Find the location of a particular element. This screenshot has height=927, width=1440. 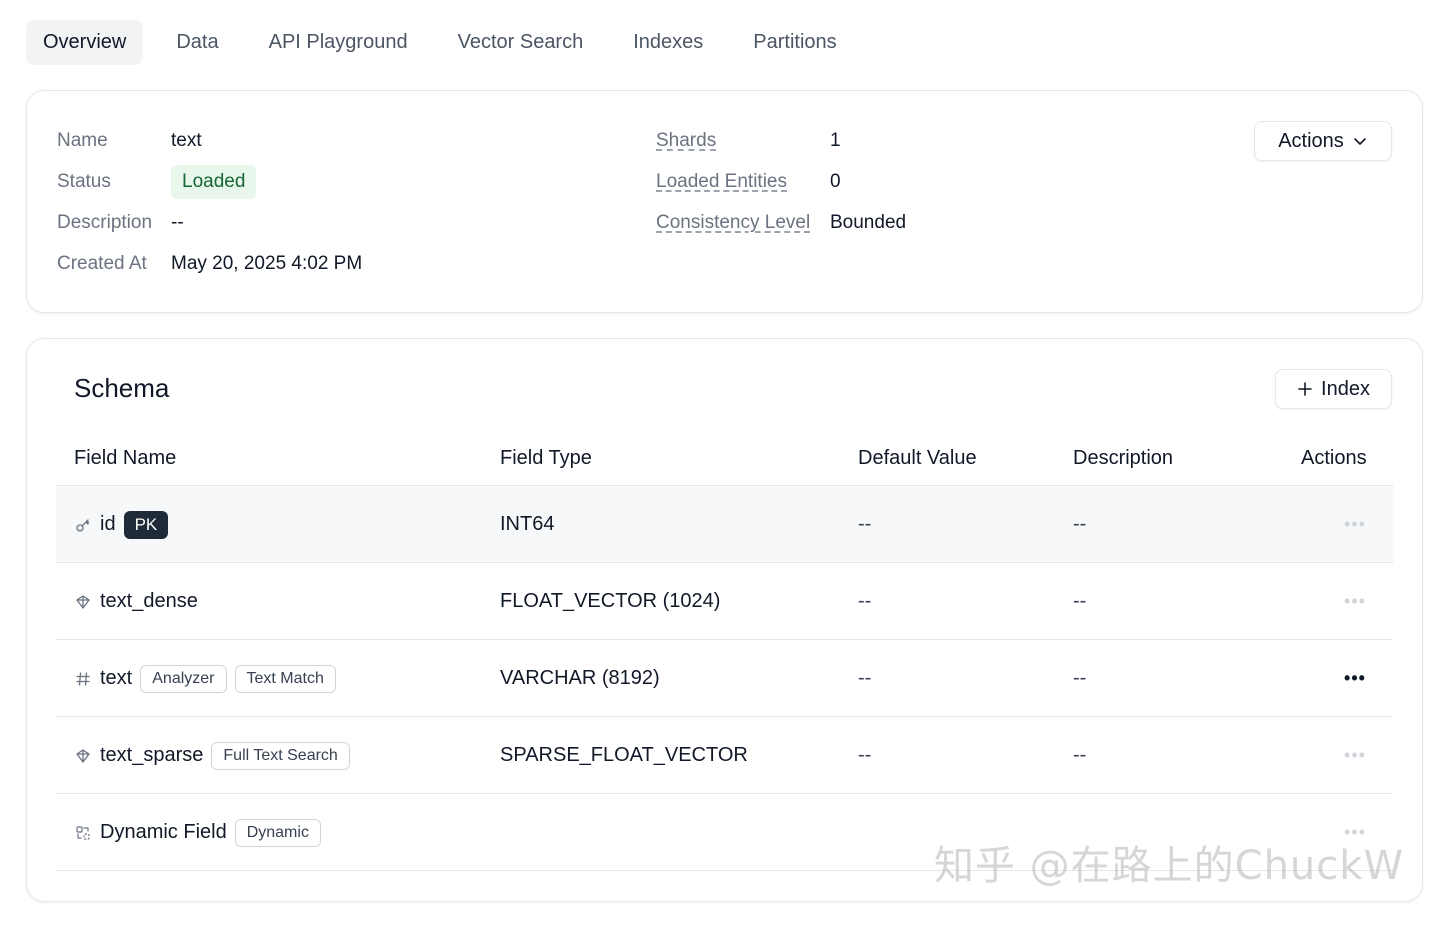

hash-icon is located at coordinates (83, 679).